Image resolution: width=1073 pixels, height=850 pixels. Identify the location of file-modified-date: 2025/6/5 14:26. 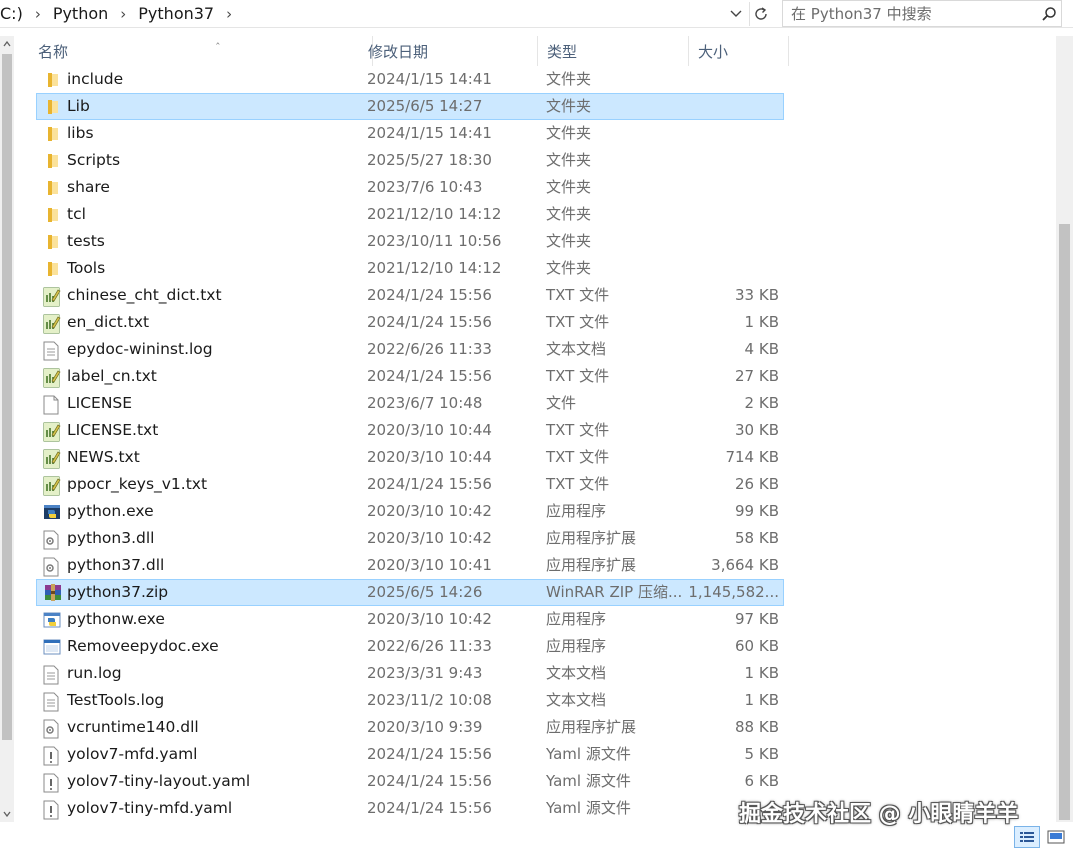
(425, 592).